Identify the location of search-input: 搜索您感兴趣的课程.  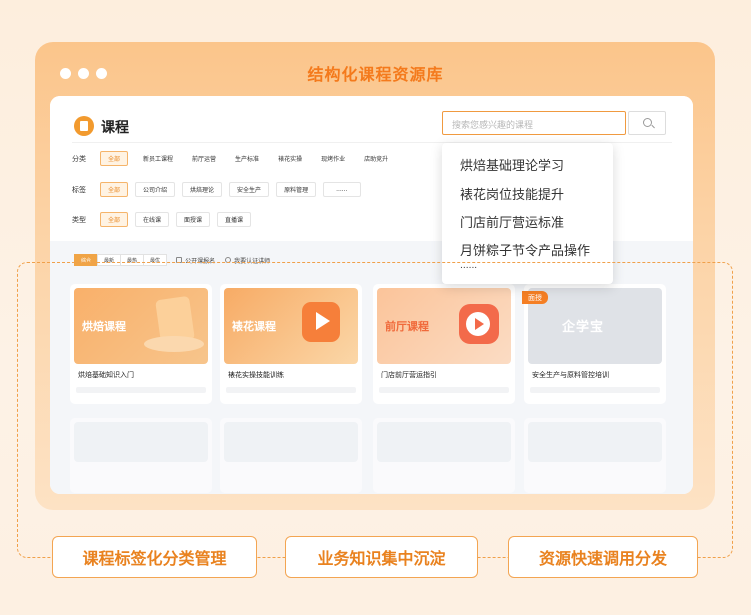
(534, 123).